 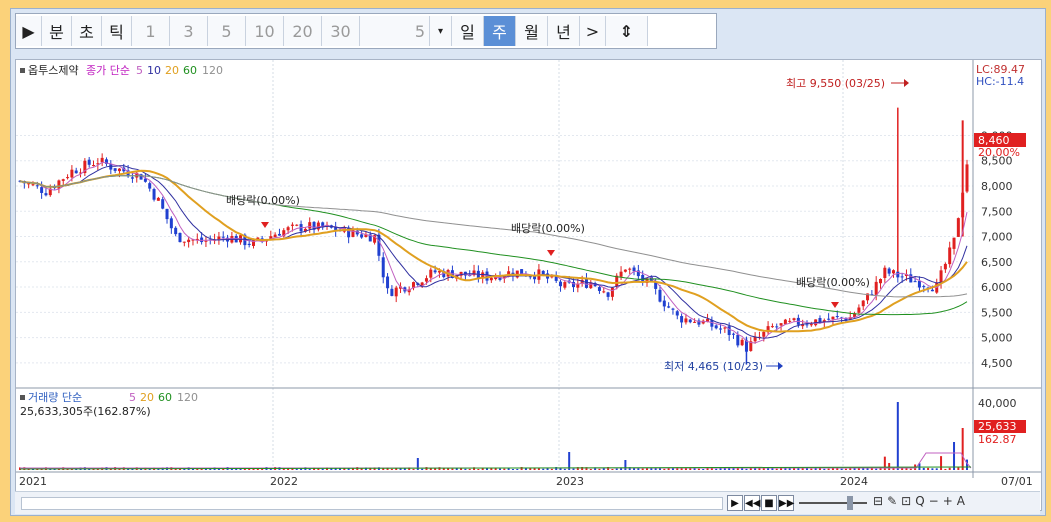 I want to click on interval-30-button: 30, so click(x=341, y=31).